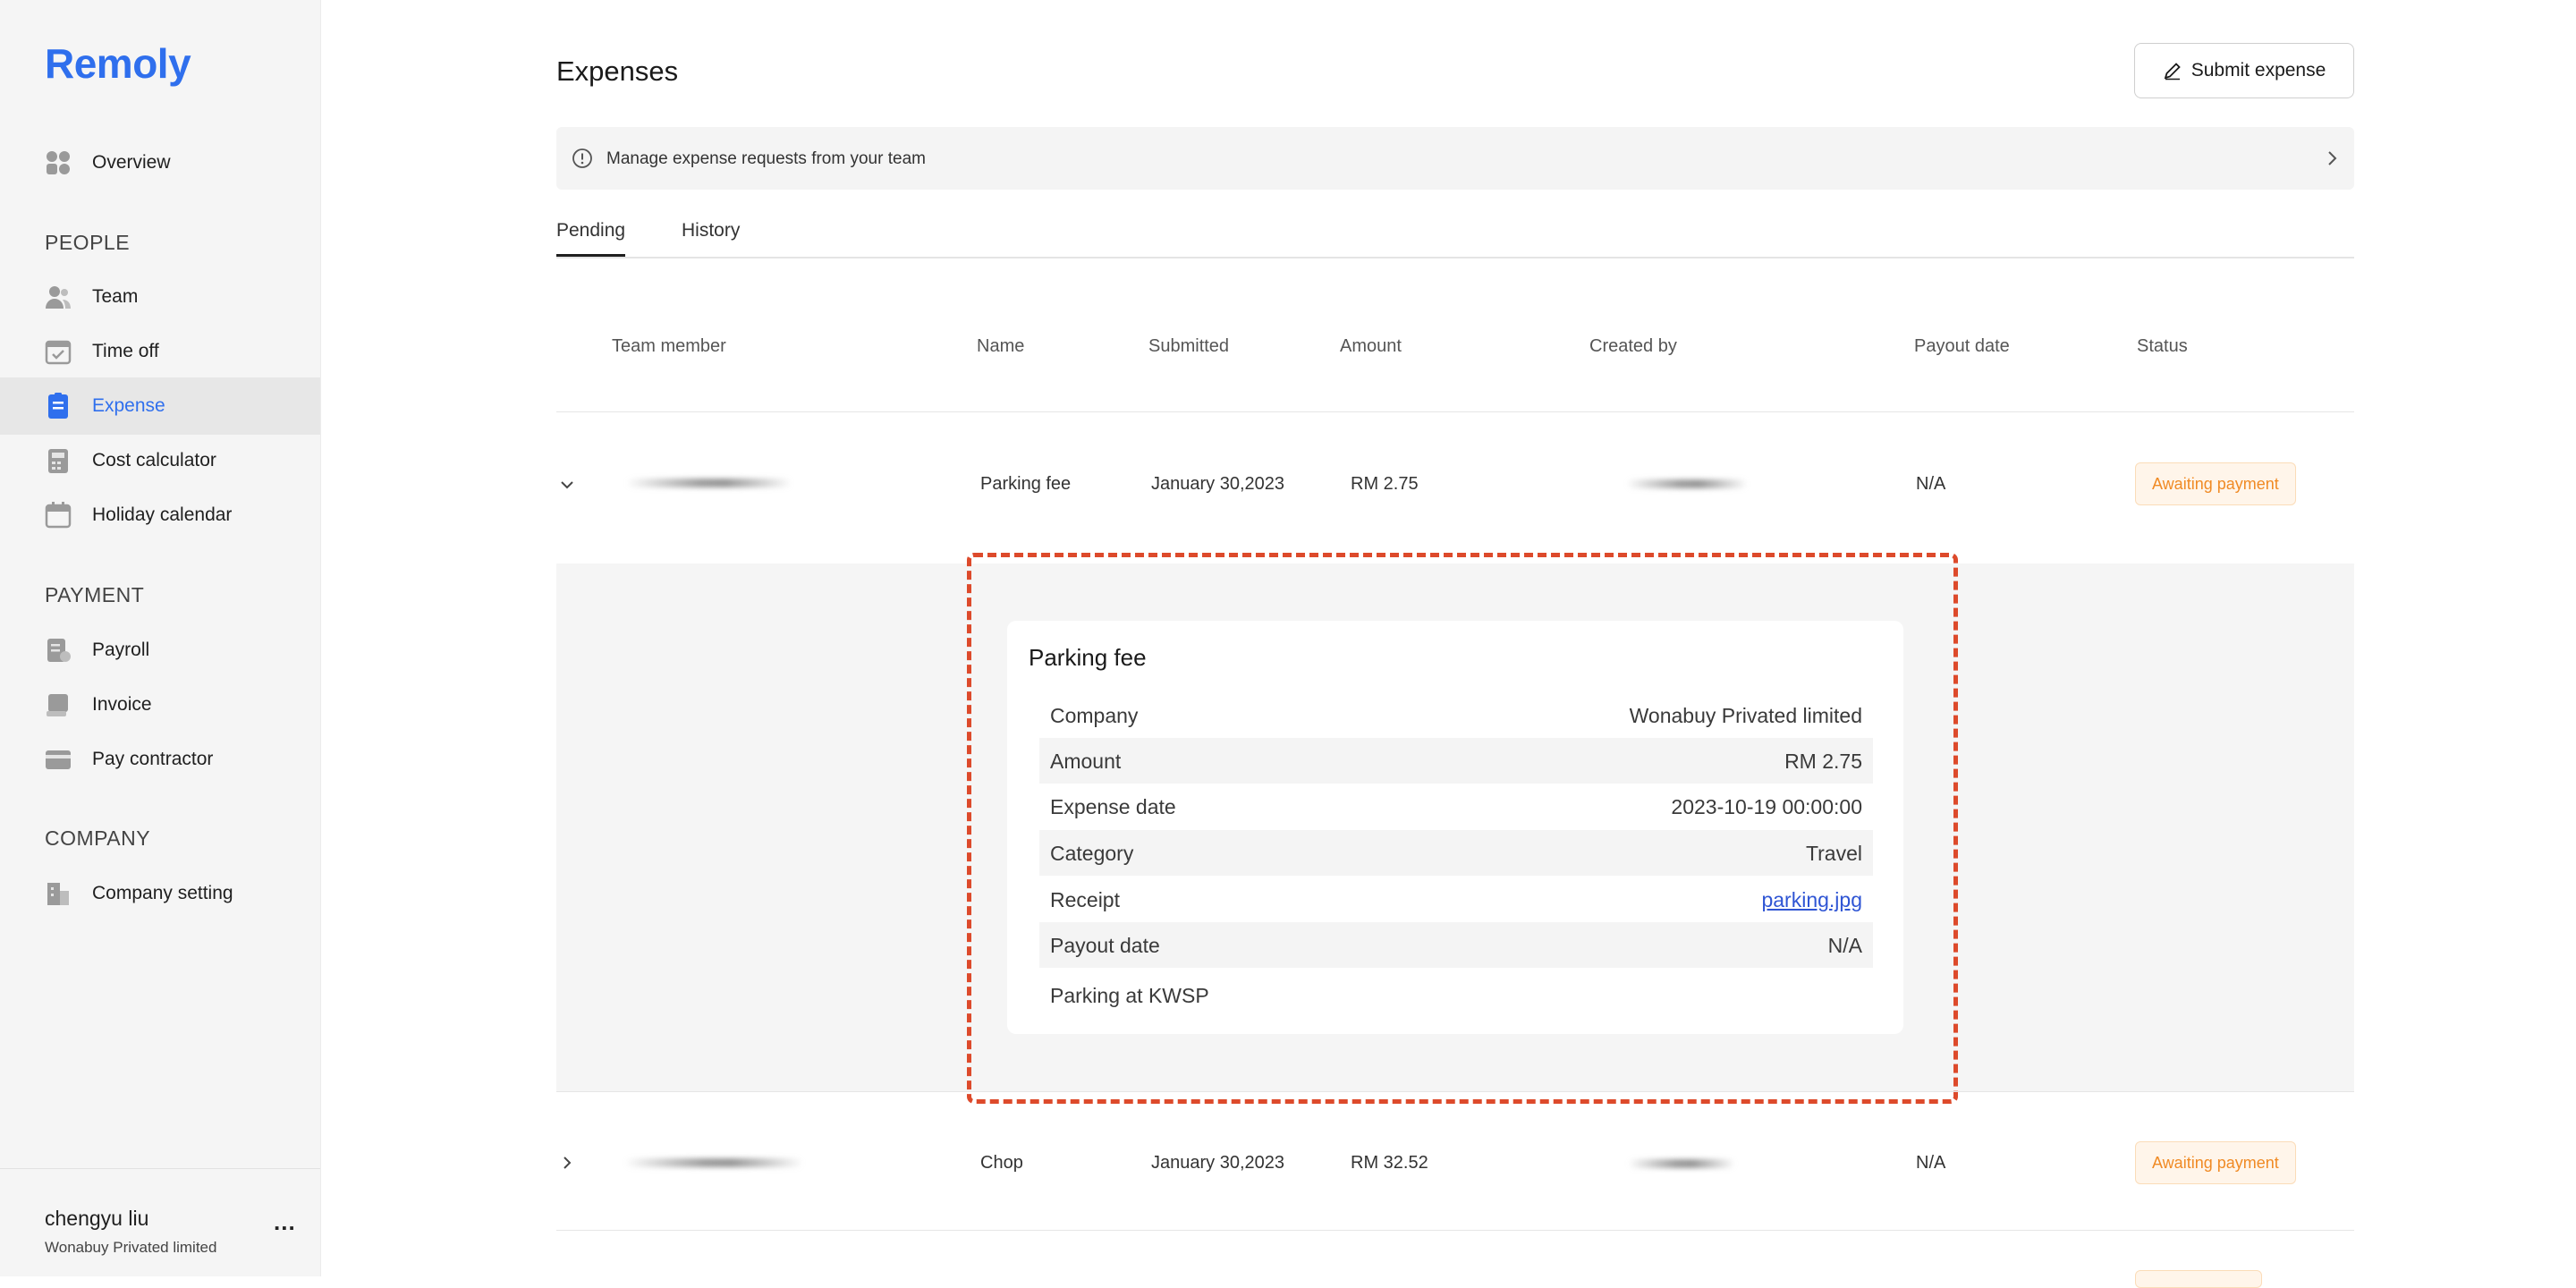  I want to click on section-company: COMPANY, so click(98, 838).